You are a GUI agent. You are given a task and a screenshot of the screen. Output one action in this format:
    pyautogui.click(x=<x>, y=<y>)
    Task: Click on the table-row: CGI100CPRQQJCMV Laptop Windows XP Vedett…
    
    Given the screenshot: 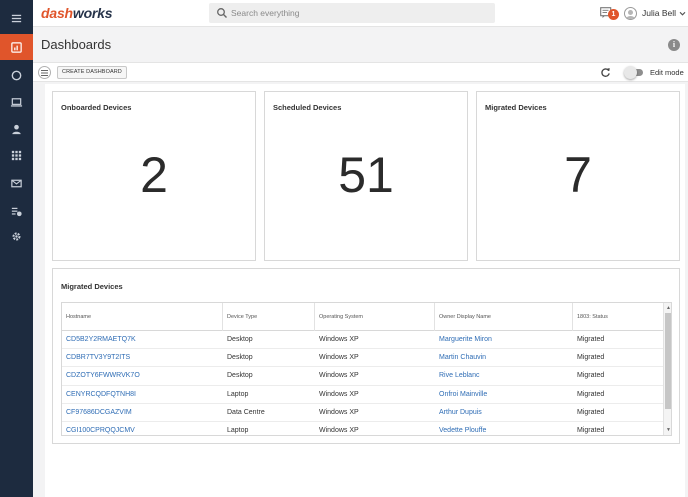 What is the action you would take?
    pyautogui.click(x=362, y=428)
    